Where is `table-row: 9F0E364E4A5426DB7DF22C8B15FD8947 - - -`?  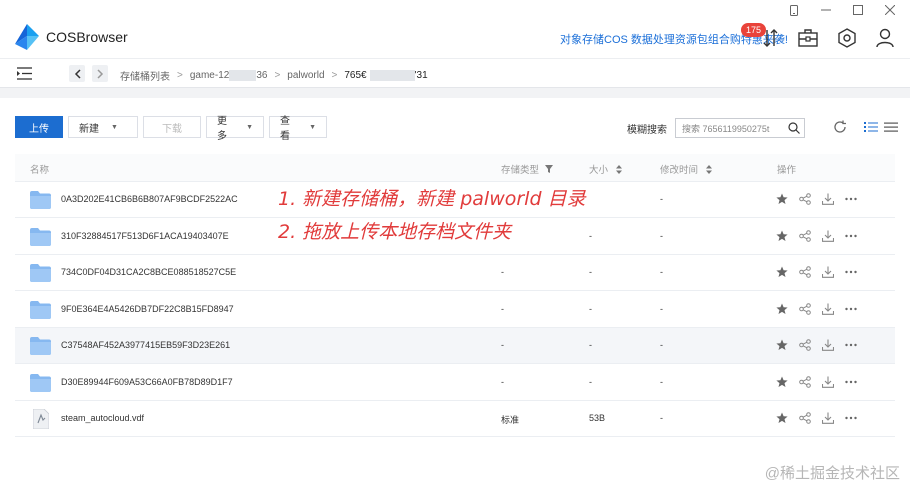 table-row: 9F0E364E4A5426DB7DF22C8B15FD8947 - - - is located at coordinates (455, 310).